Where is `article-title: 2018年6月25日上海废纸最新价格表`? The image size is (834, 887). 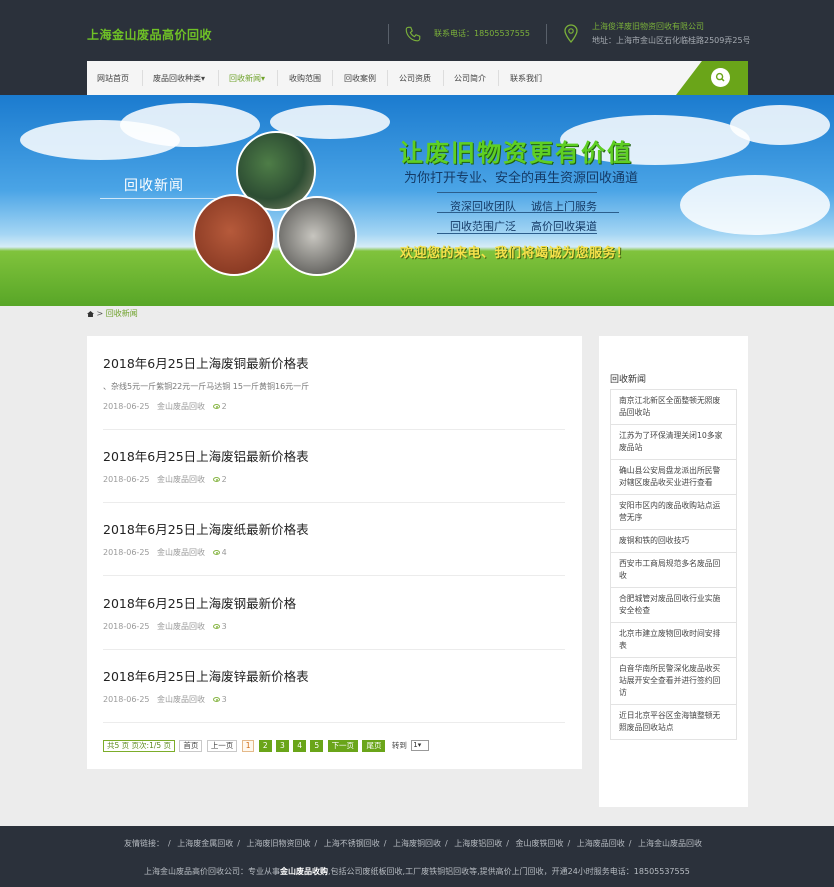 article-title: 2018年6月25日上海废纸最新价格表 is located at coordinates (206, 528).